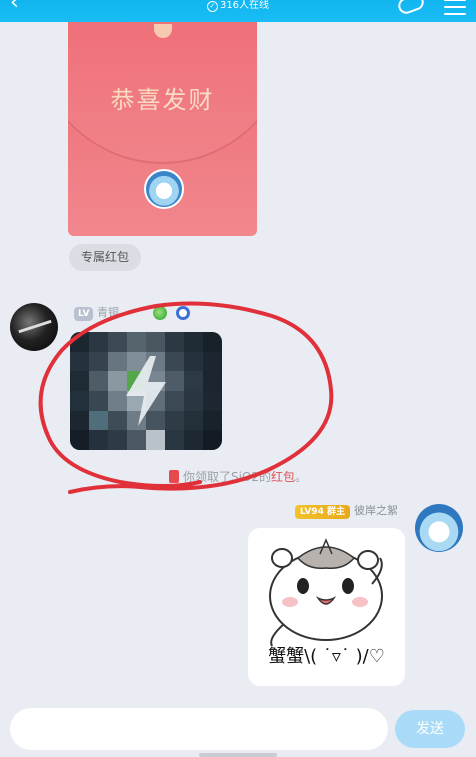 The image size is (476, 757). I want to click on home-indicator, so click(238, 755).